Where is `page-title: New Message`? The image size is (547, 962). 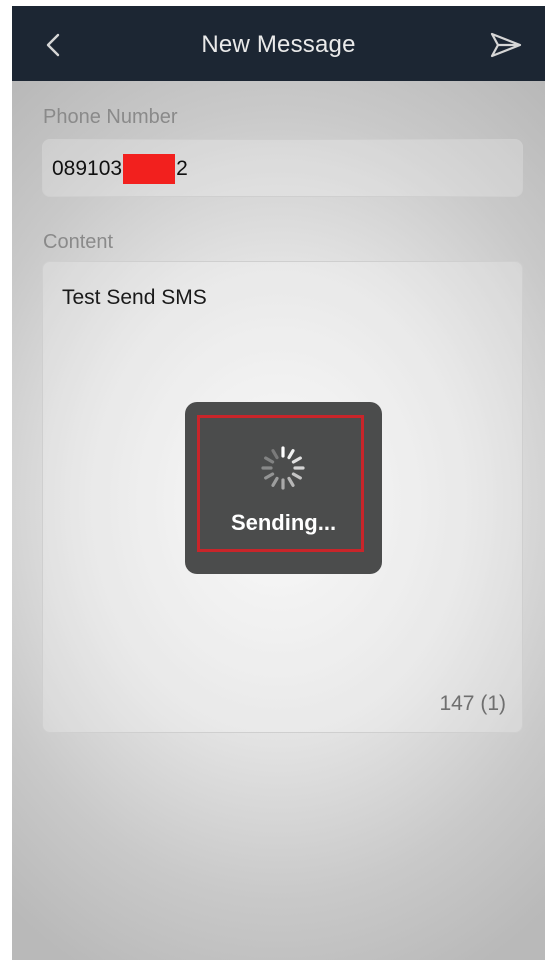
page-title: New Message is located at coordinates (278, 44).